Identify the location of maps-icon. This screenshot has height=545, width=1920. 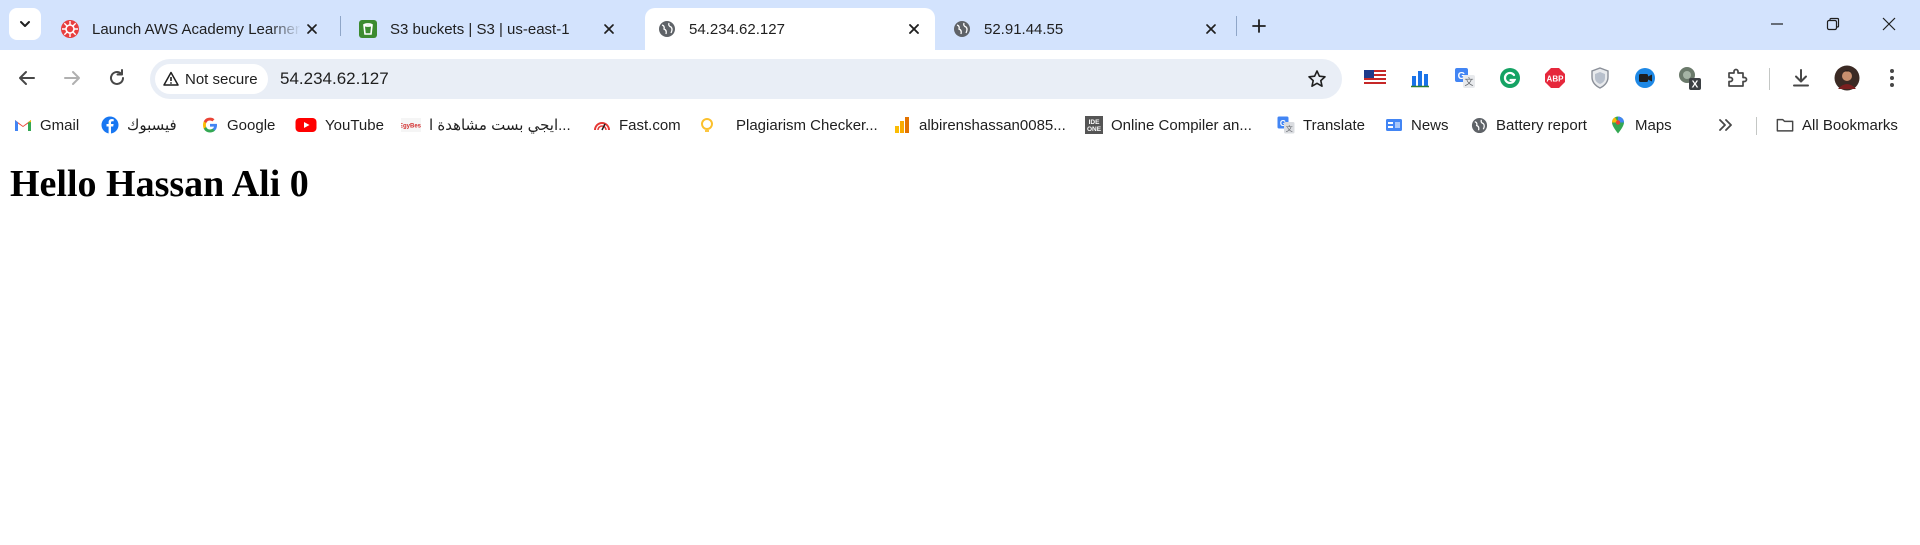
(1618, 125).